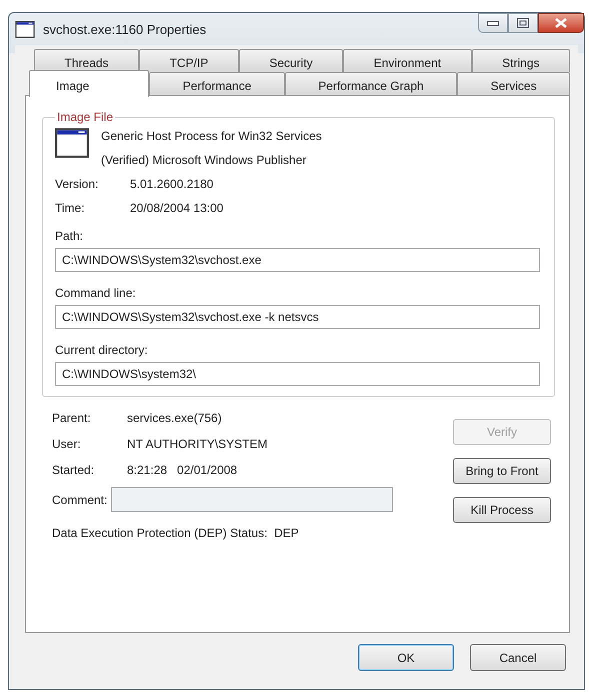 The width and height of the screenshot is (589, 695). What do you see at coordinates (102, 350) in the screenshot?
I see `field-label: Current directory:` at bounding box center [102, 350].